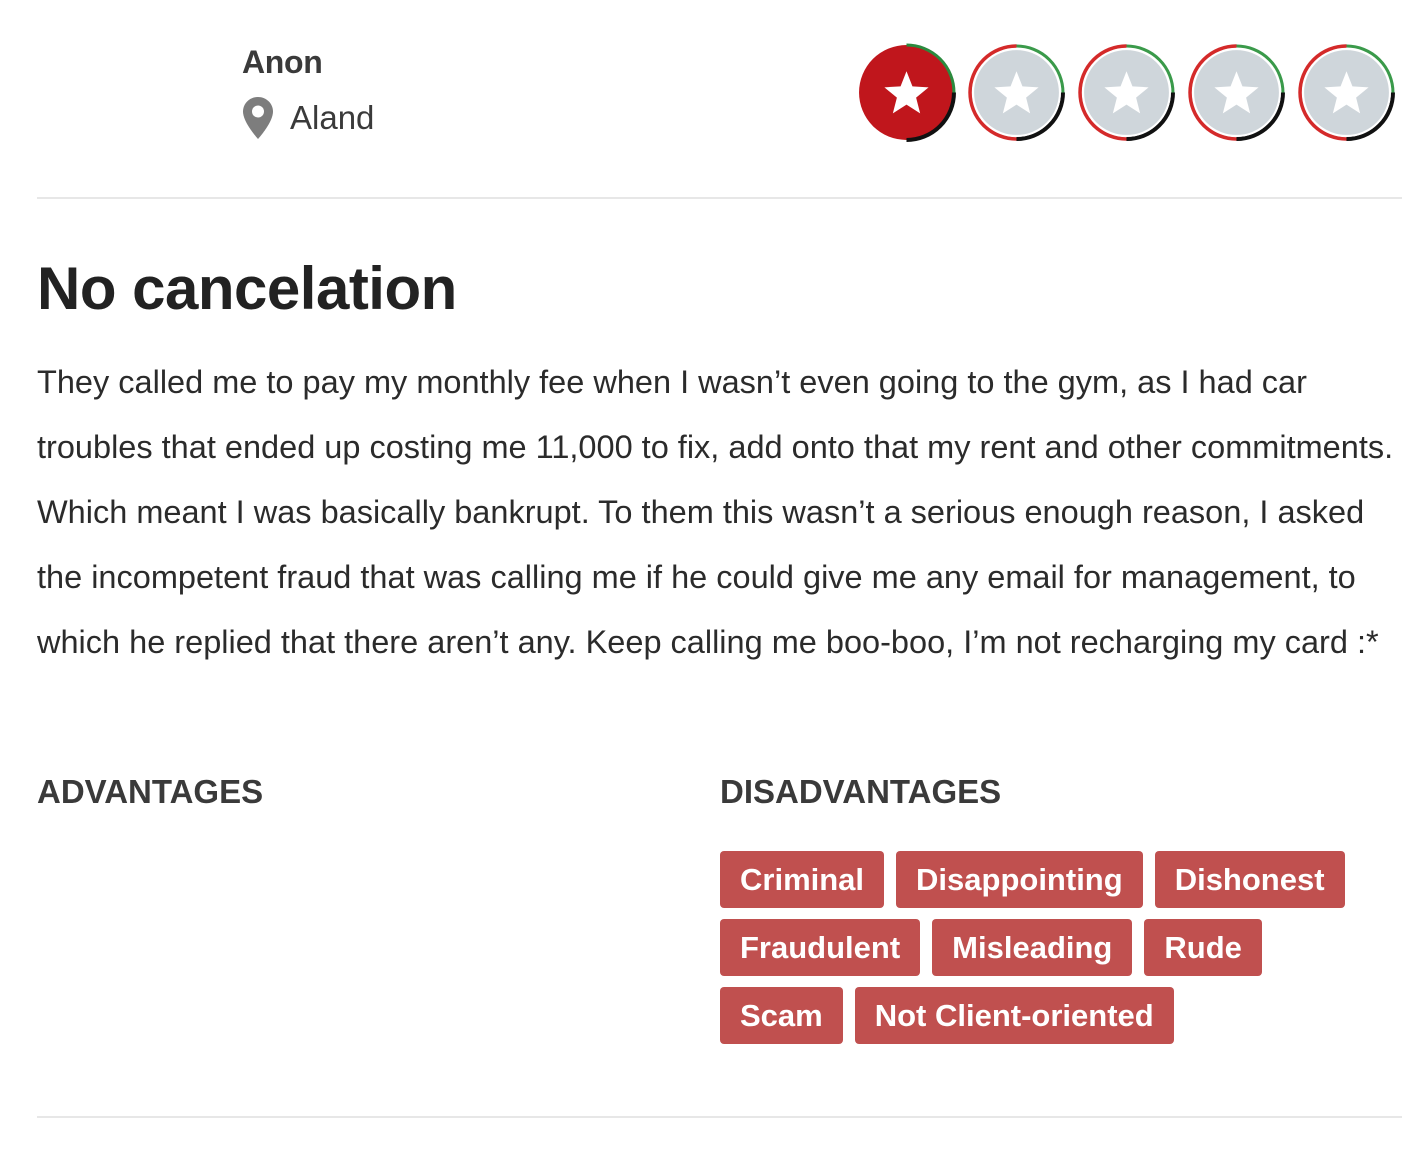 This screenshot has width=1422, height=1157. I want to click on review-title: No cancelation, so click(247, 288).